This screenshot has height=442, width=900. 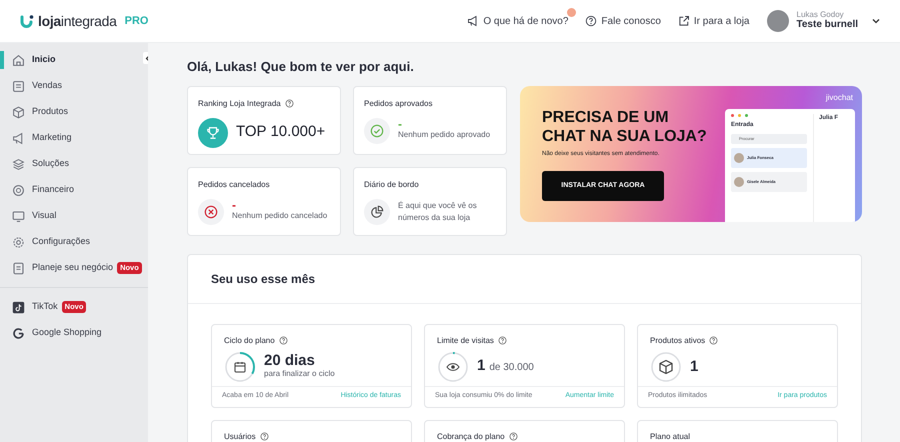 What do you see at coordinates (239, 104) in the screenshot?
I see `card-title: Ranking Loja Integrada` at bounding box center [239, 104].